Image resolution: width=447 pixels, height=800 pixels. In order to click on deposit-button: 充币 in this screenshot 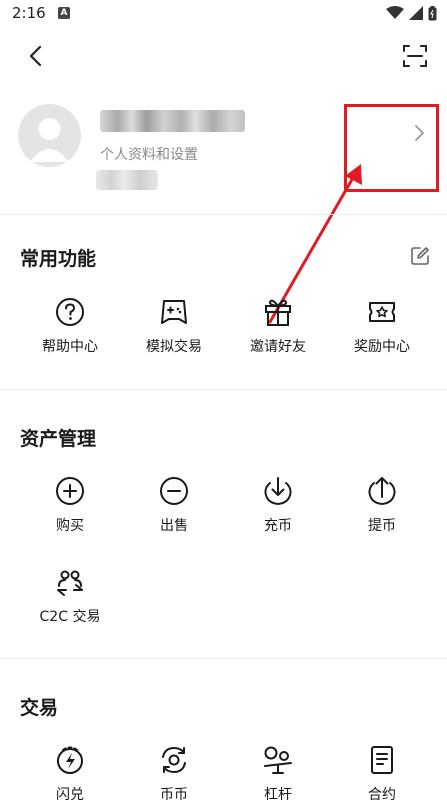, I will do `click(278, 515)`.